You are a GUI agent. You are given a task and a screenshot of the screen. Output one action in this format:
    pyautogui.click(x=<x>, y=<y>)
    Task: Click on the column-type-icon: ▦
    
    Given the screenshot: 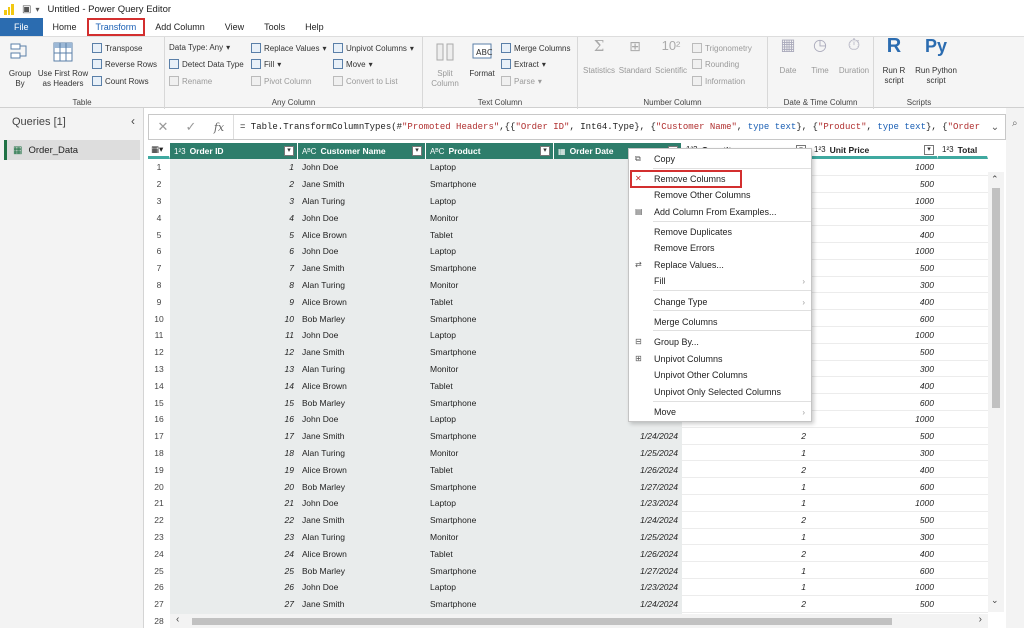 What is the action you would take?
    pyautogui.click(x=562, y=151)
    